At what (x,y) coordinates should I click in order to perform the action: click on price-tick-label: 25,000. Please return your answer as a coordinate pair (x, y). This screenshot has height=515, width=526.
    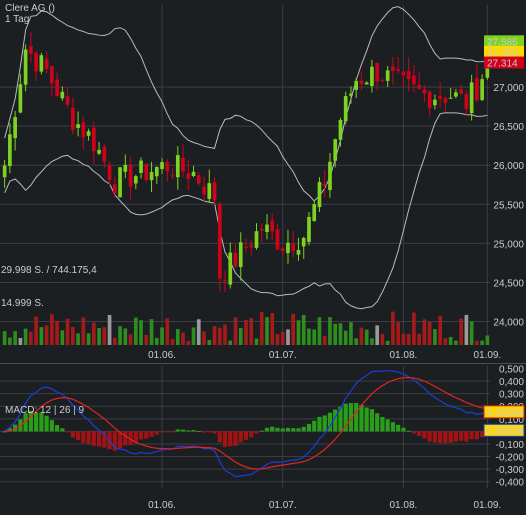
    Looking at the image, I should click on (508, 244).